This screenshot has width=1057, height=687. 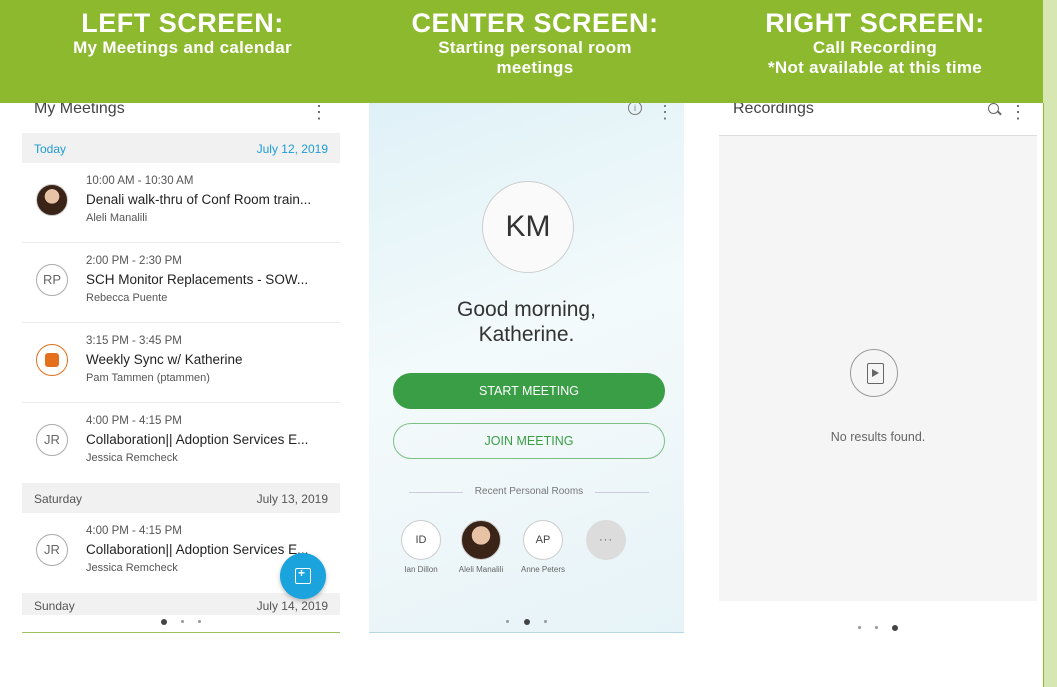 I want to click on avatar, so click(x=52, y=200).